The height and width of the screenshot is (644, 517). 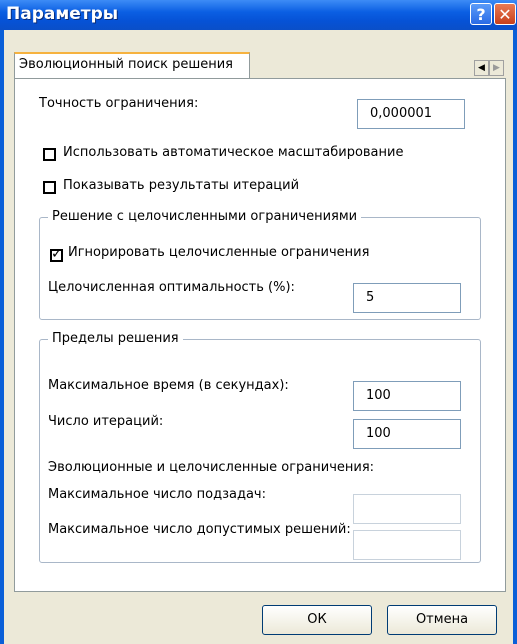 What do you see at coordinates (258, 15) in the screenshot?
I see `title-bar: Параметры ? ✕` at bounding box center [258, 15].